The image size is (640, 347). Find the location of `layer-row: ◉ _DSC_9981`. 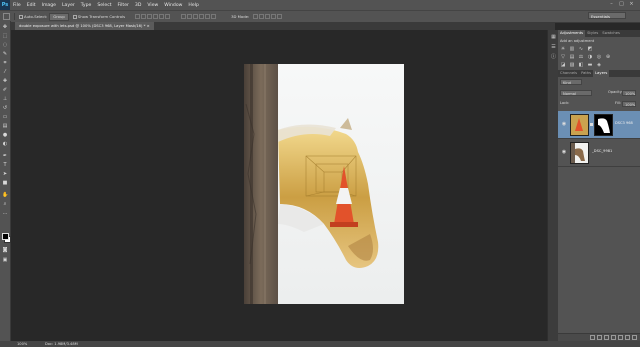

layer-row: ◉ _DSC_9981 is located at coordinates (599, 153).